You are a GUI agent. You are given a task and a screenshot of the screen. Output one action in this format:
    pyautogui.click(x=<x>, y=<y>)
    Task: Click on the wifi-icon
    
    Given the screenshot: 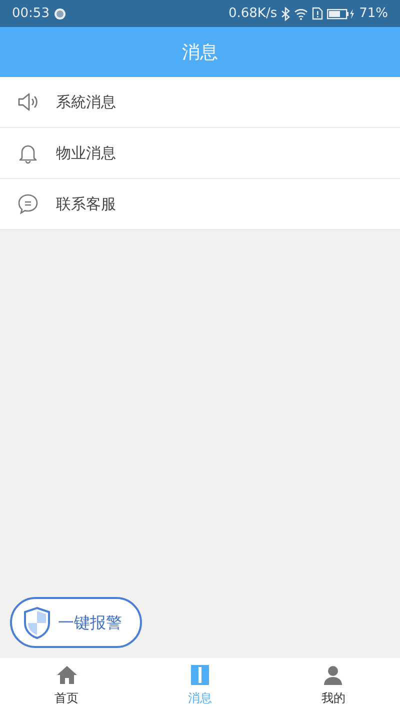 What is the action you would take?
    pyautogui.click(x=301, y=14)
    